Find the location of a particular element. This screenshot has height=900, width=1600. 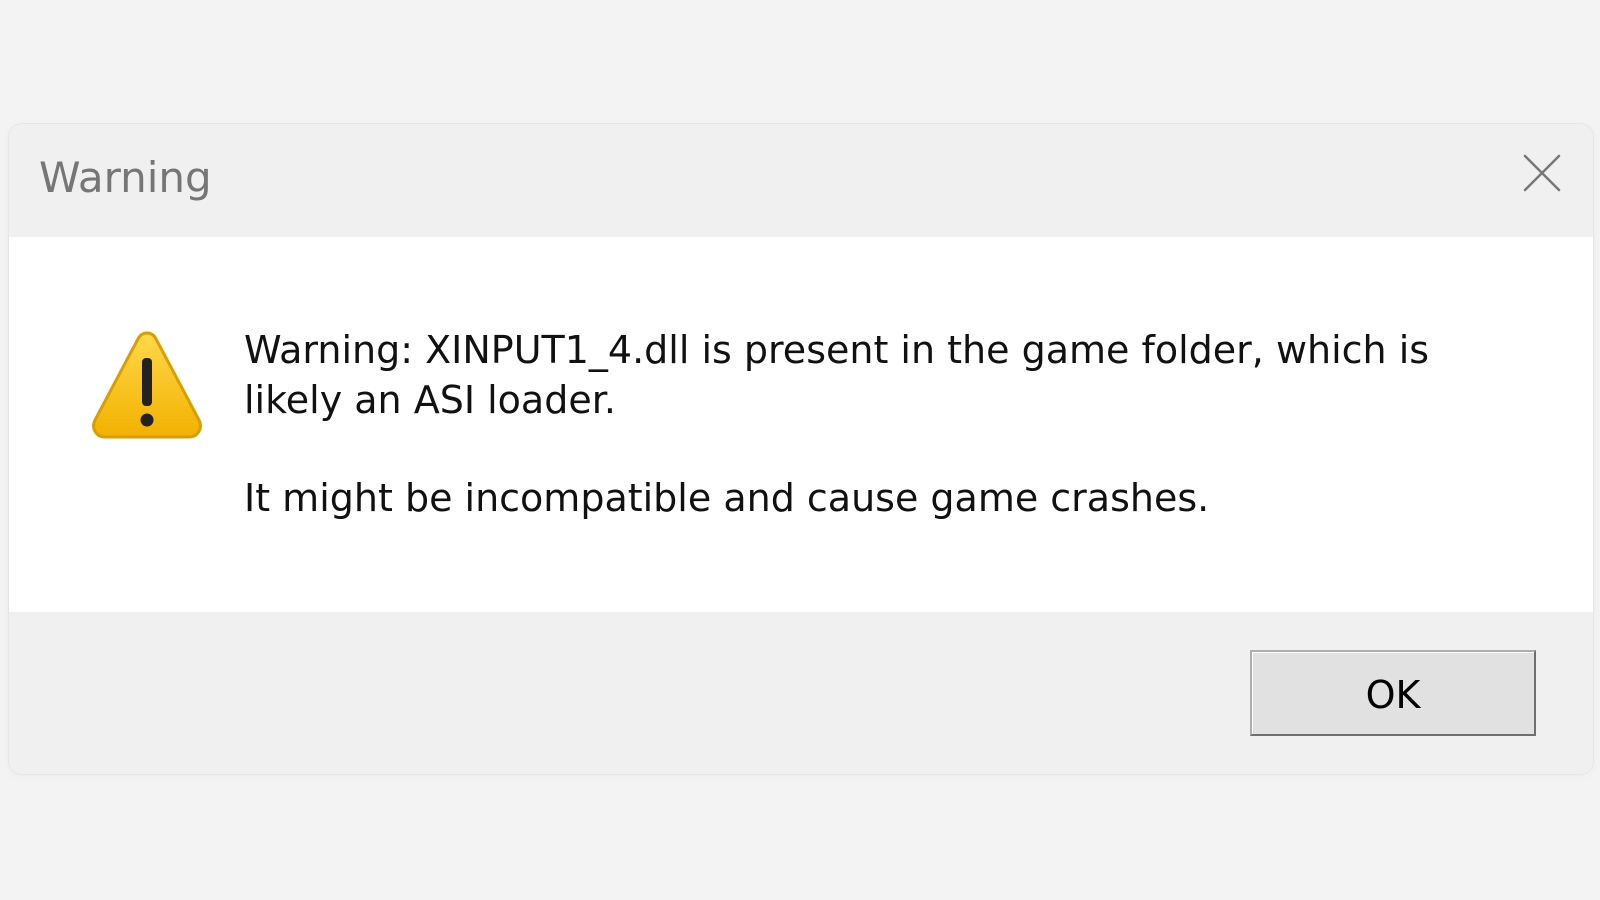

close-button is located at coordinates (1542, 173).